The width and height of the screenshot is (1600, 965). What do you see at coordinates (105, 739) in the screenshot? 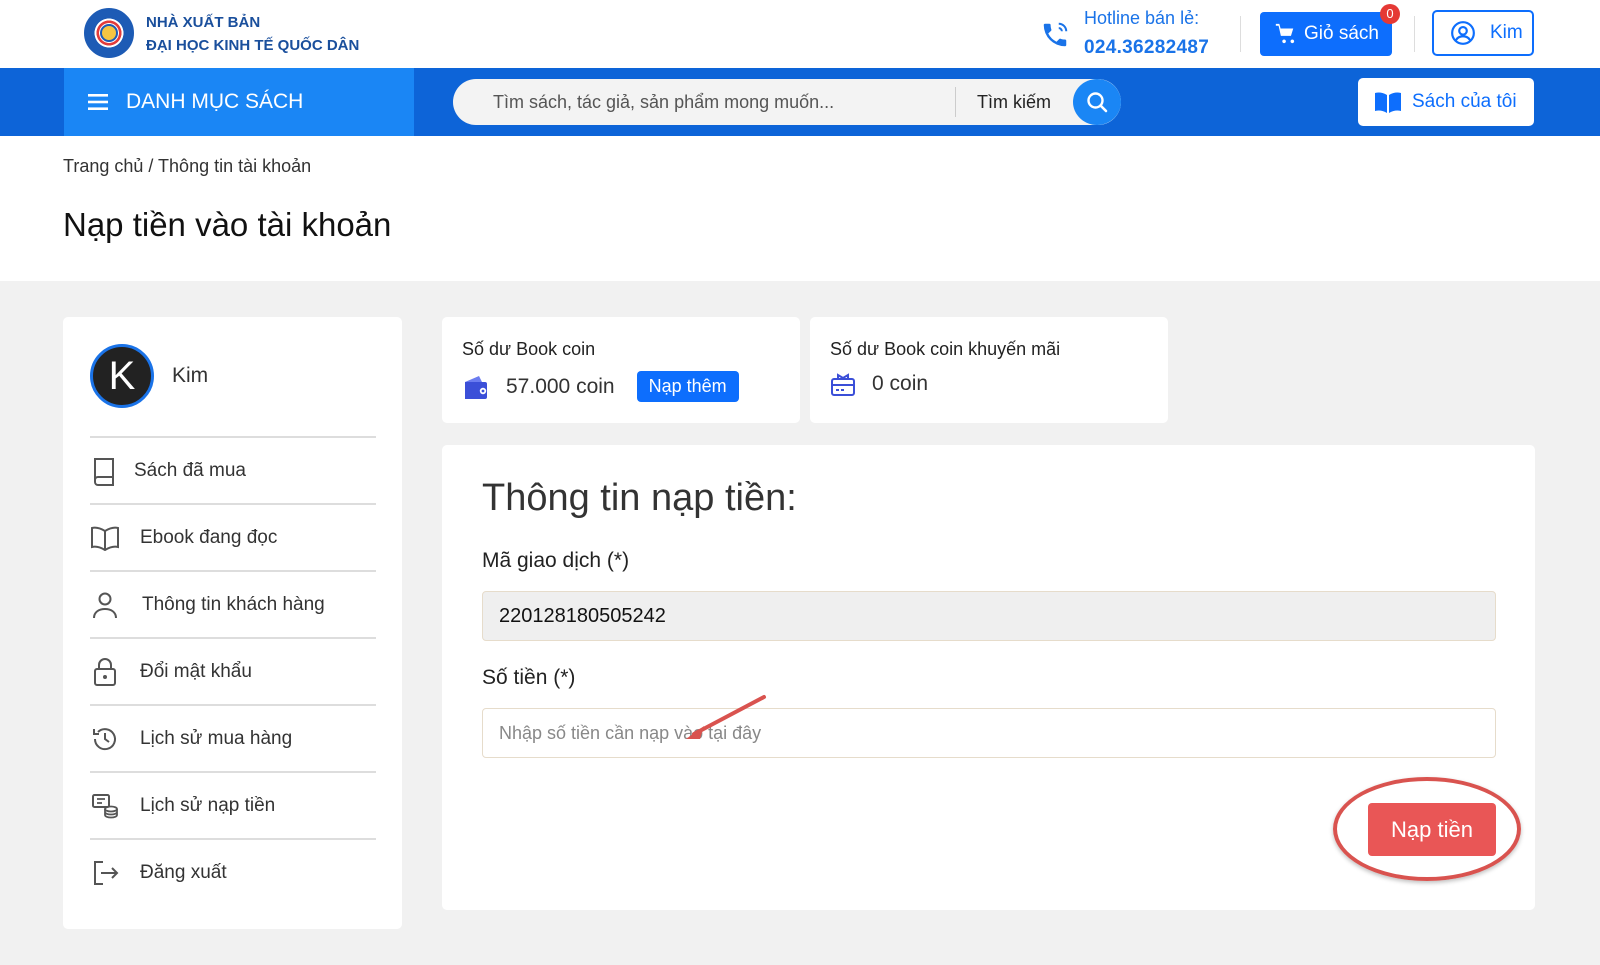
I see `history-icon` at bounding box center [105, 739].